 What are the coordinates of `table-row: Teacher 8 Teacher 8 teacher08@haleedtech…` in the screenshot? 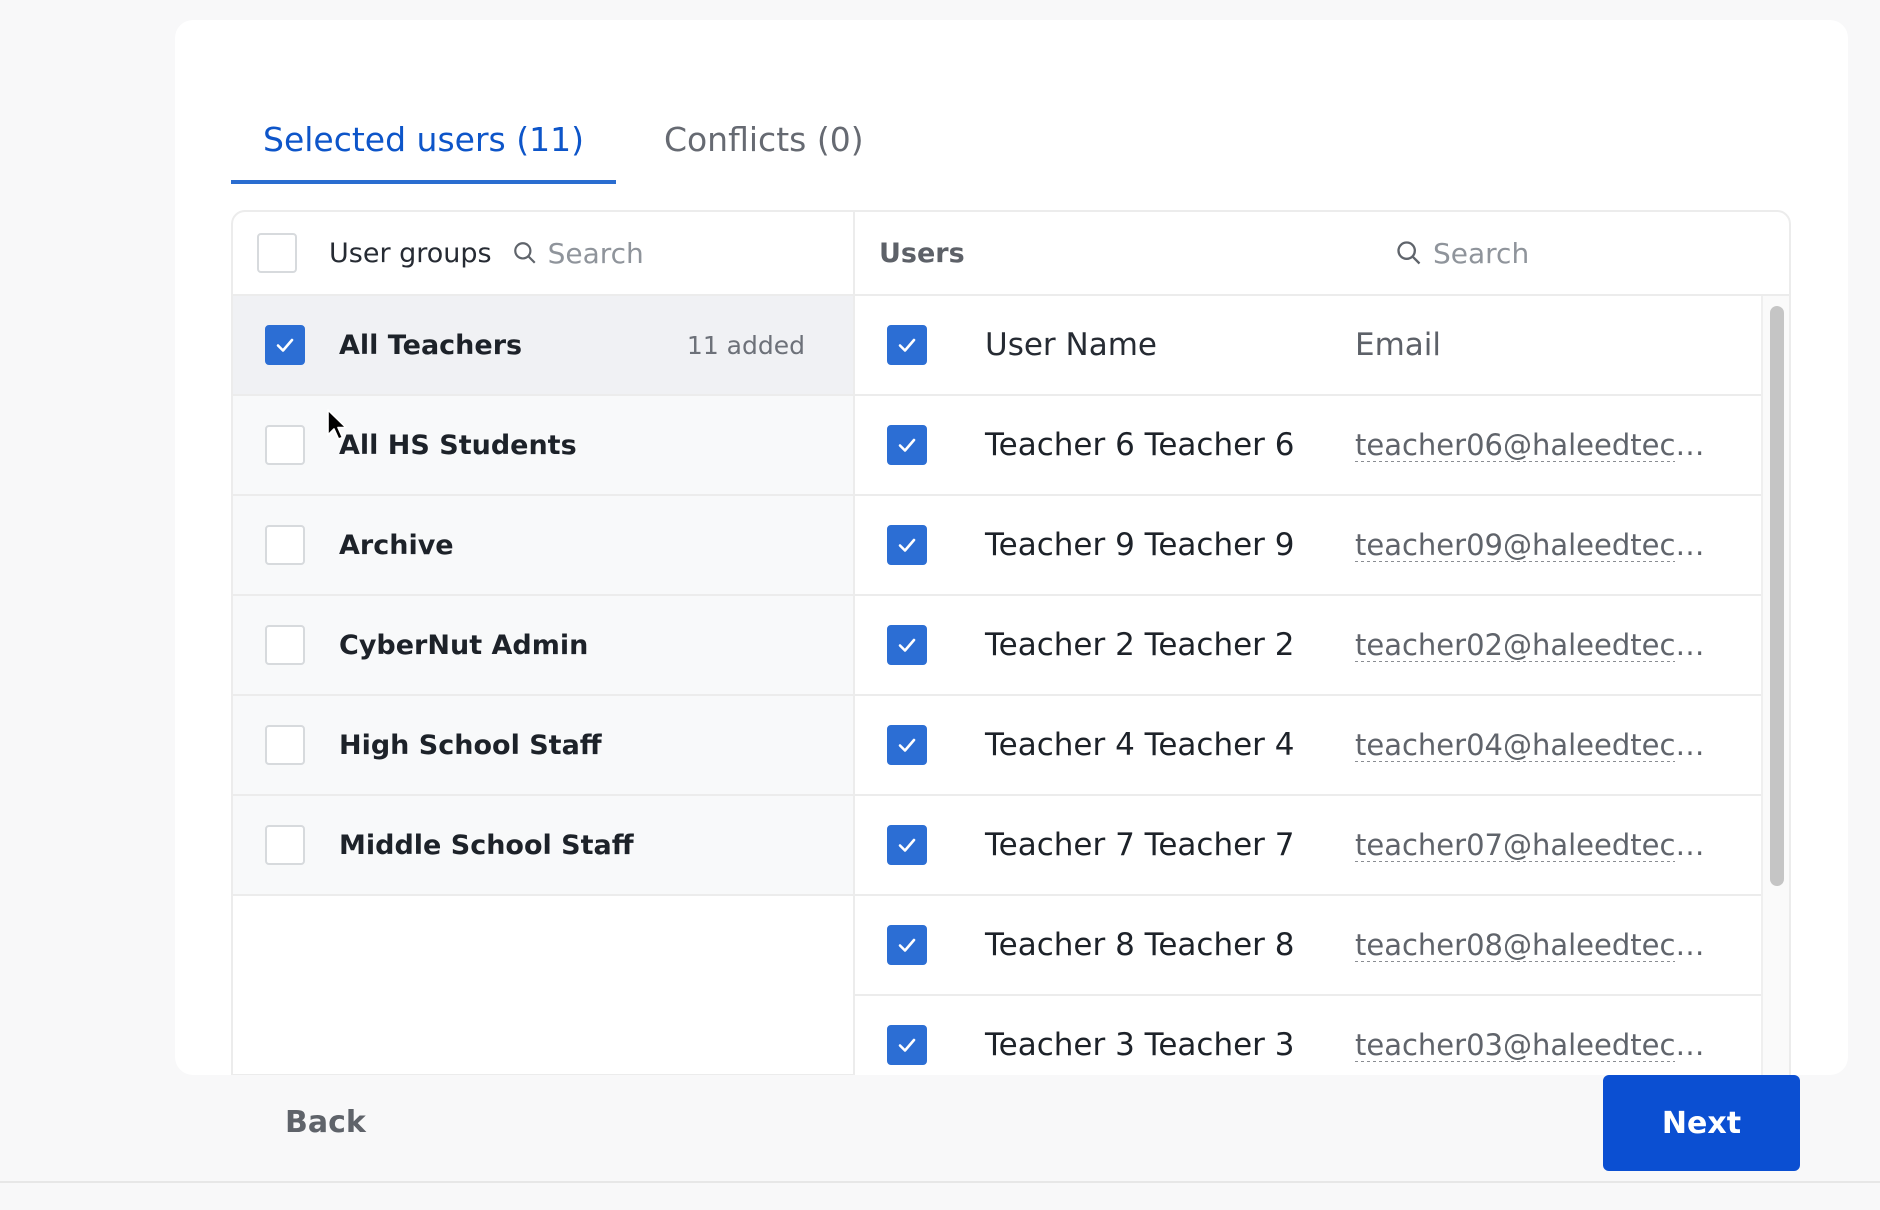 It's located at (1308, 946).